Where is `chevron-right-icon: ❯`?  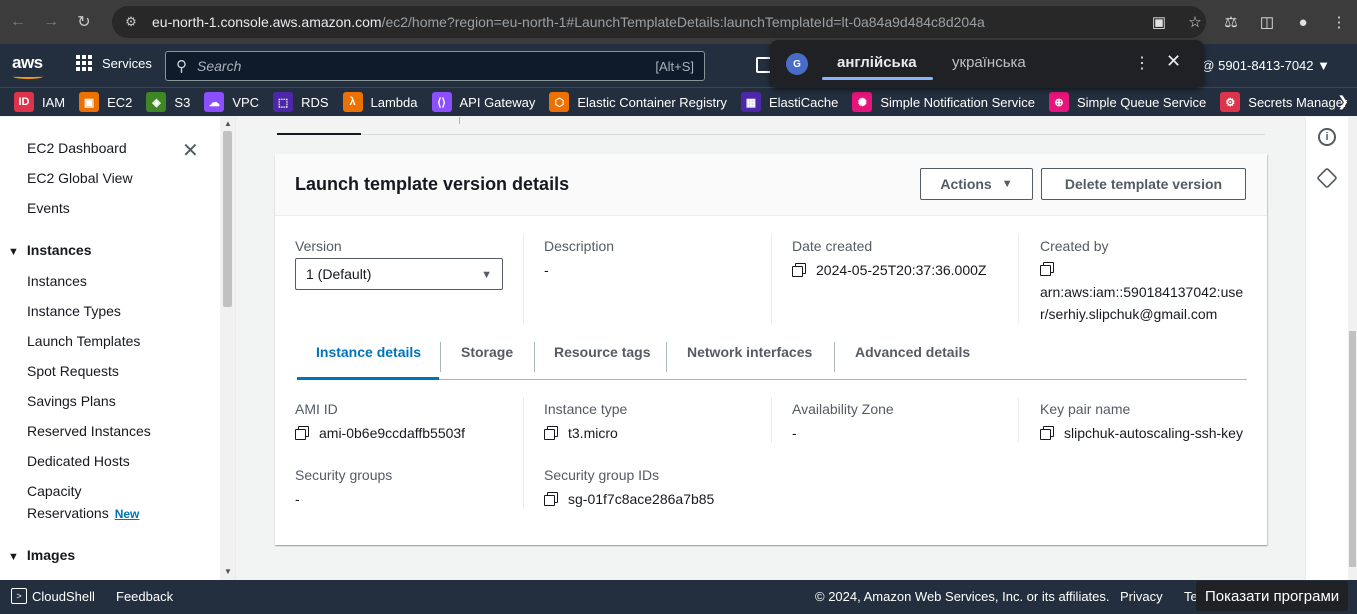
chevron-right-icon: ❯ is located at coordinates (1343, 101).